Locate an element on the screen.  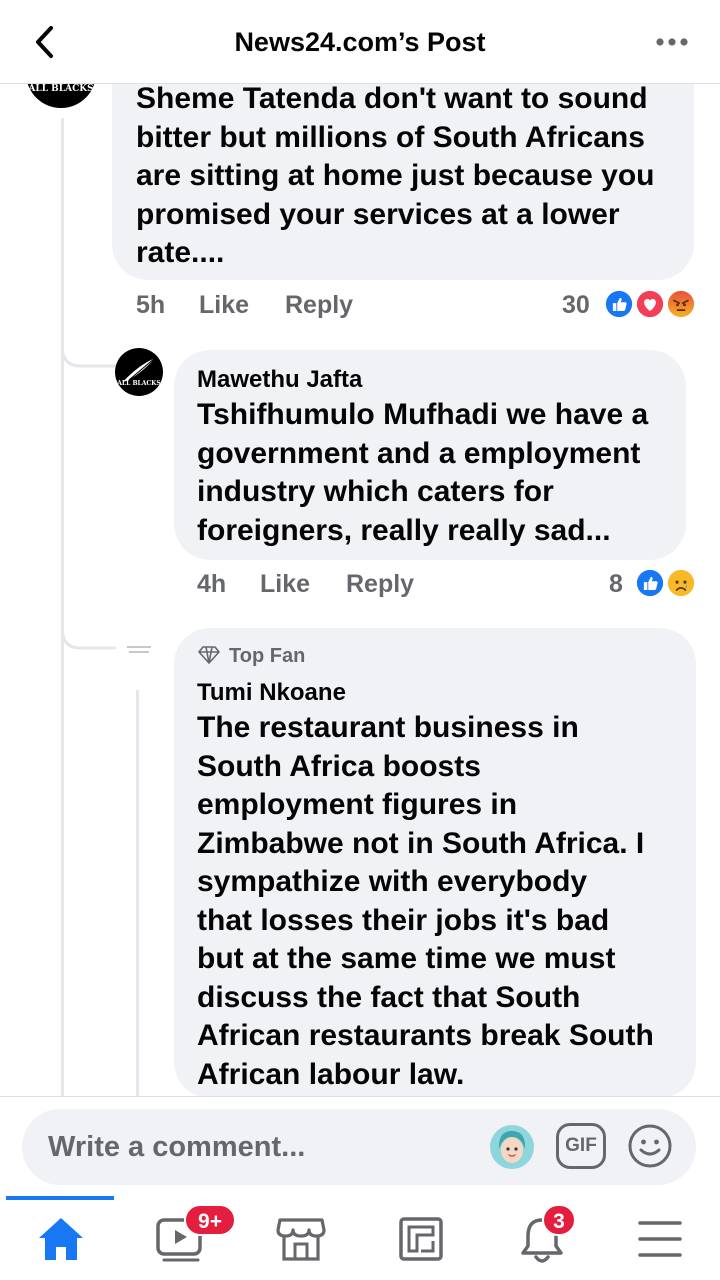
nav-news-feed is located at coordinates (420, 1238).